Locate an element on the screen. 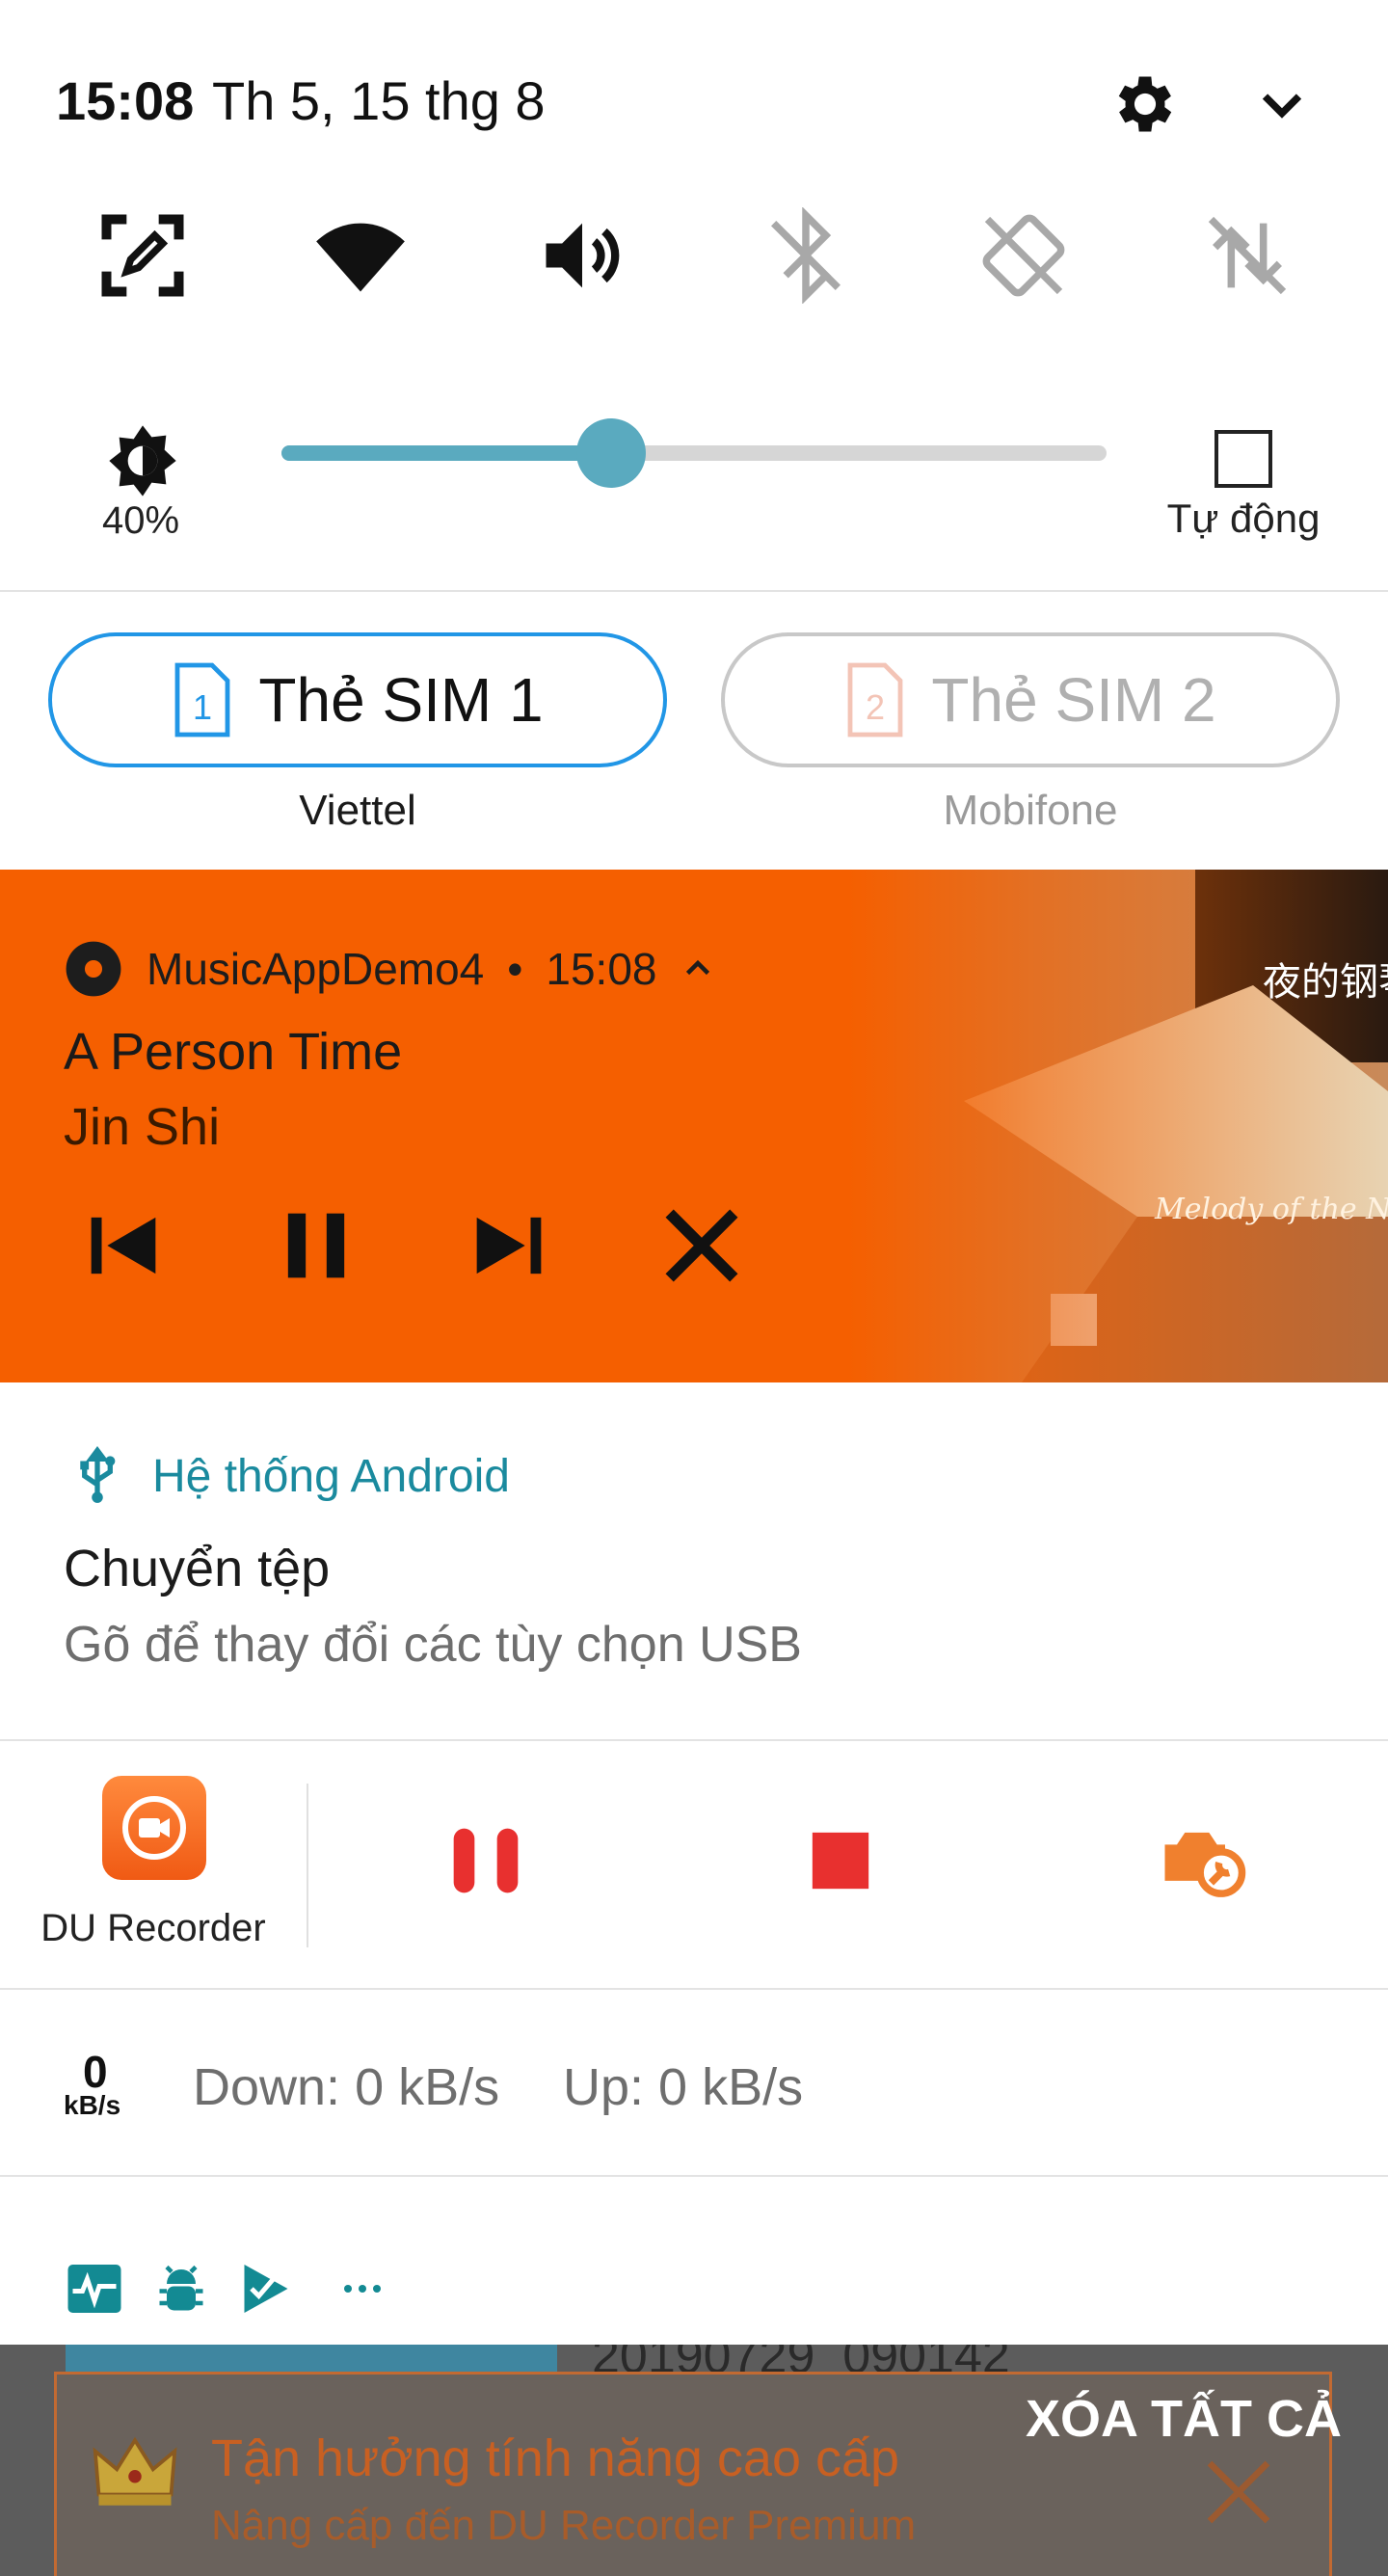  more-notifications-icon is located at coordinates (362, 2289).